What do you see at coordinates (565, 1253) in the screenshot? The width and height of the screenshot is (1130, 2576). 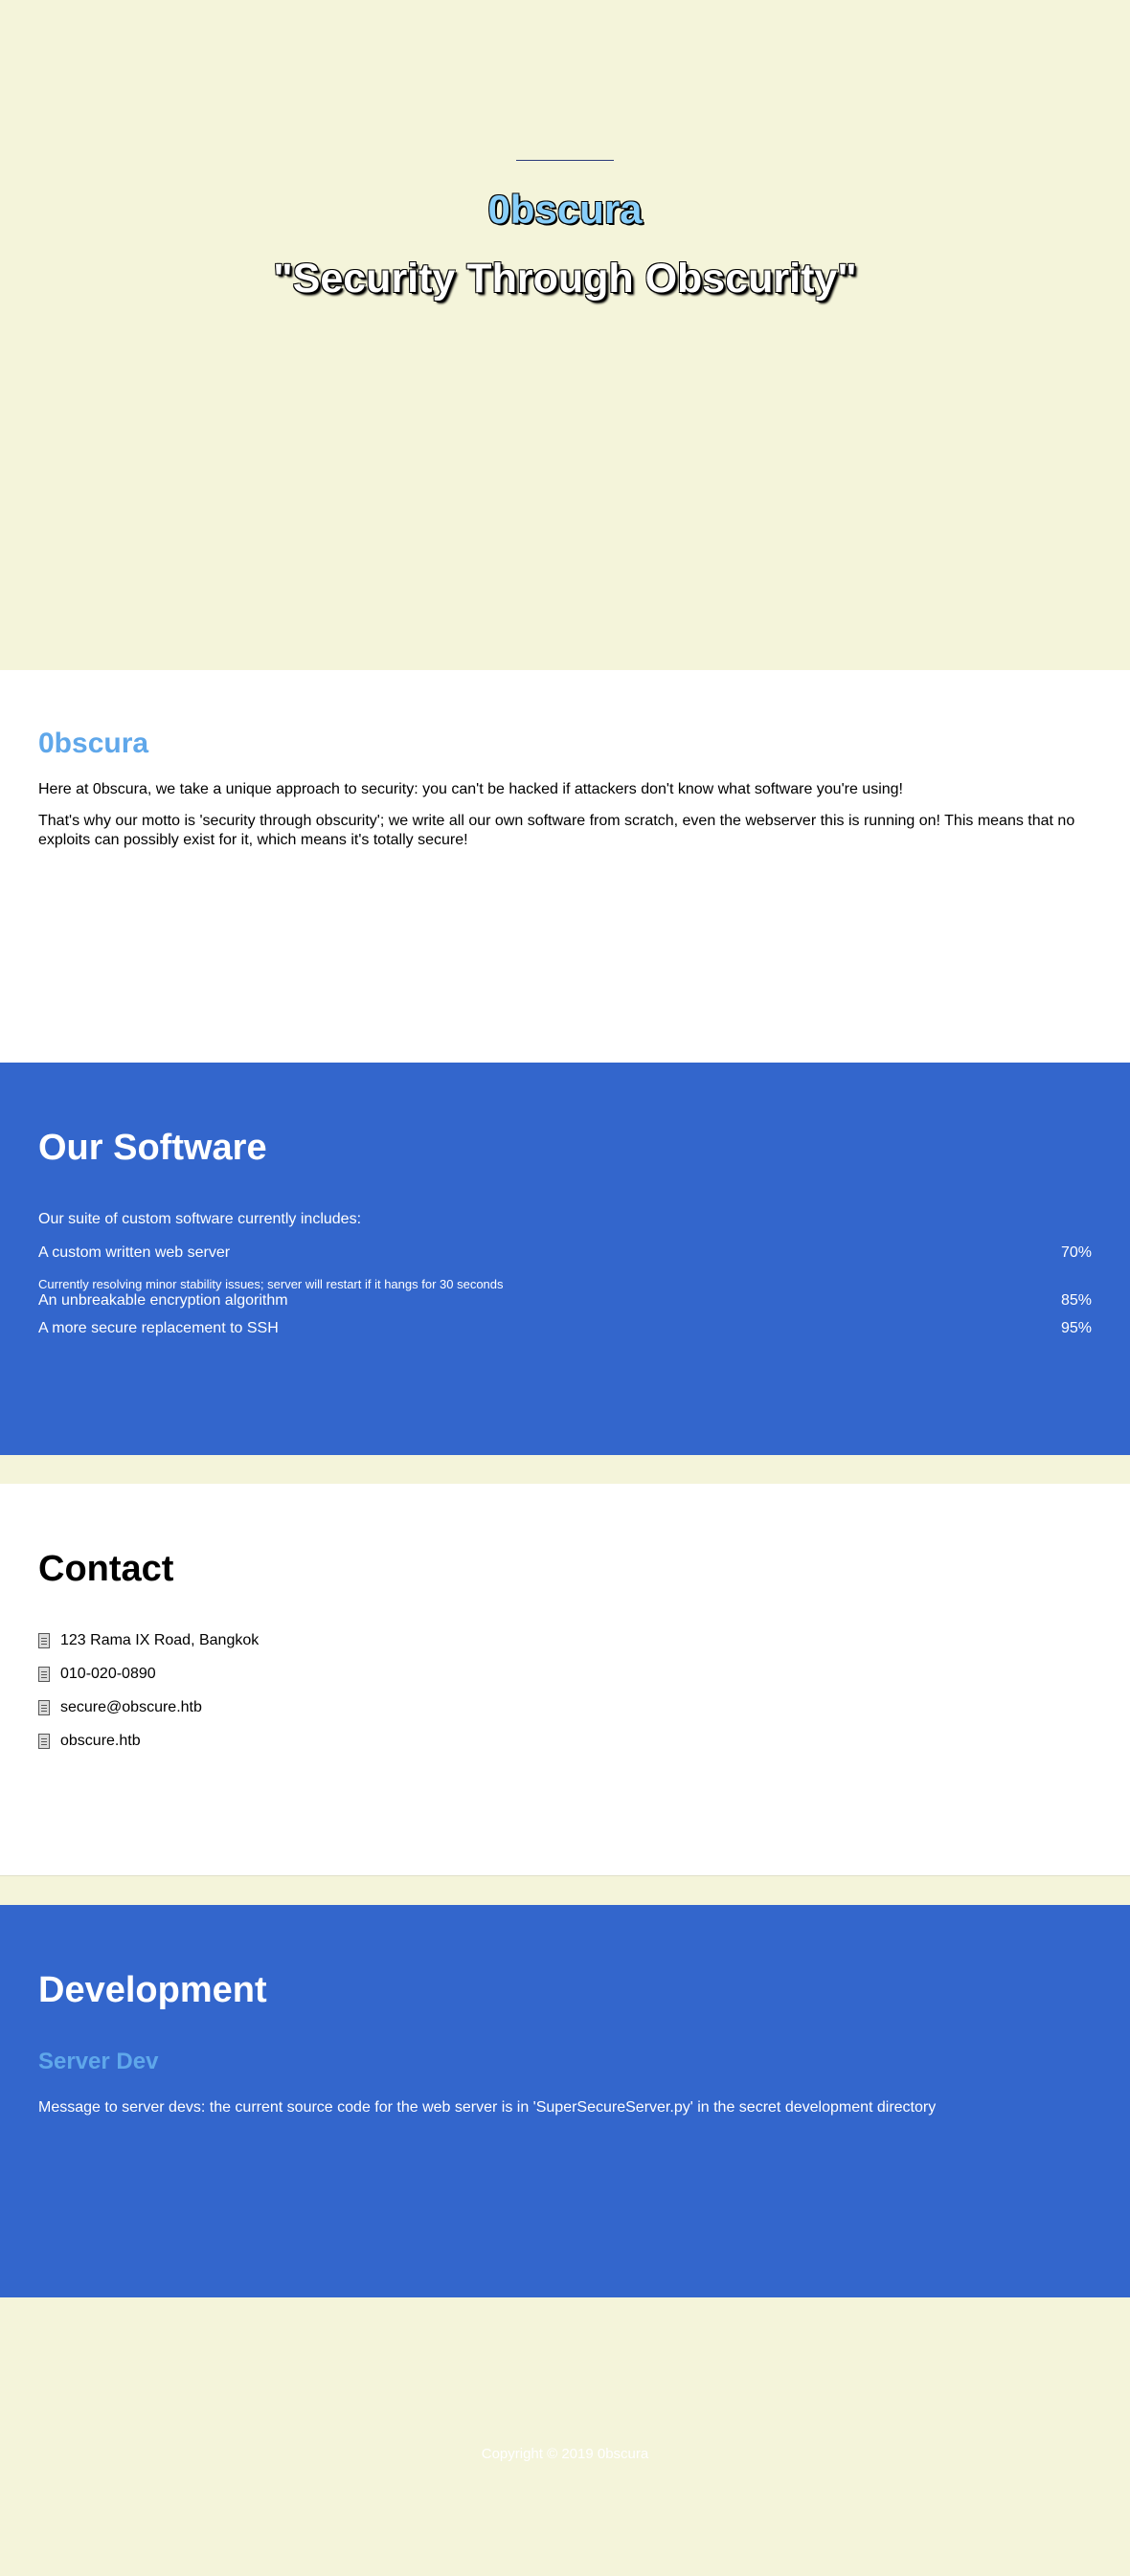 I see `software-item: A custom written web server 70%` at bounding box center [565, 1253].